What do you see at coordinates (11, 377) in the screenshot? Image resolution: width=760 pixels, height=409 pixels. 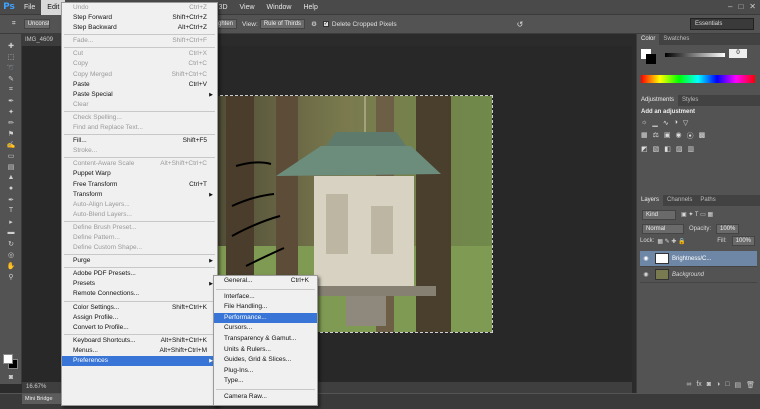 I see `quick-mask-icon: ◙` at bounding box center [11, 377].